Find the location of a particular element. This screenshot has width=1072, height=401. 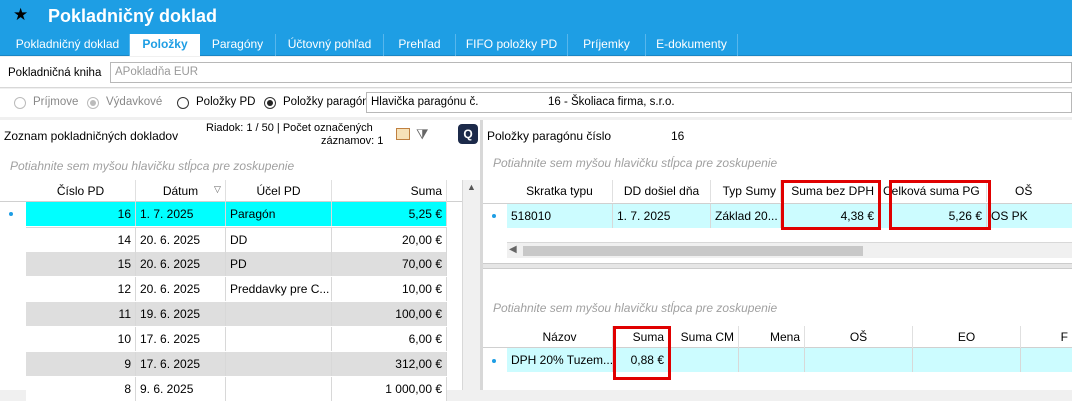

table-row: 8 9. 6. 2025 1 000,00 € is located at coordinates (236, 389).